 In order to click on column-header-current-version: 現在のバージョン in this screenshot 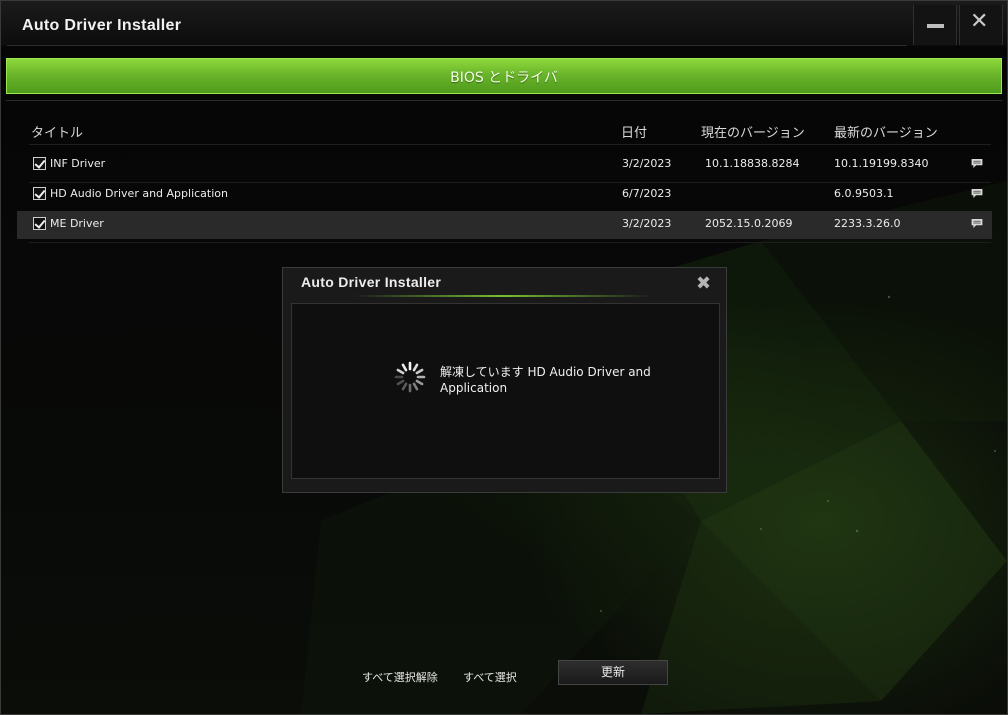, I will do `click(753, 131)`.